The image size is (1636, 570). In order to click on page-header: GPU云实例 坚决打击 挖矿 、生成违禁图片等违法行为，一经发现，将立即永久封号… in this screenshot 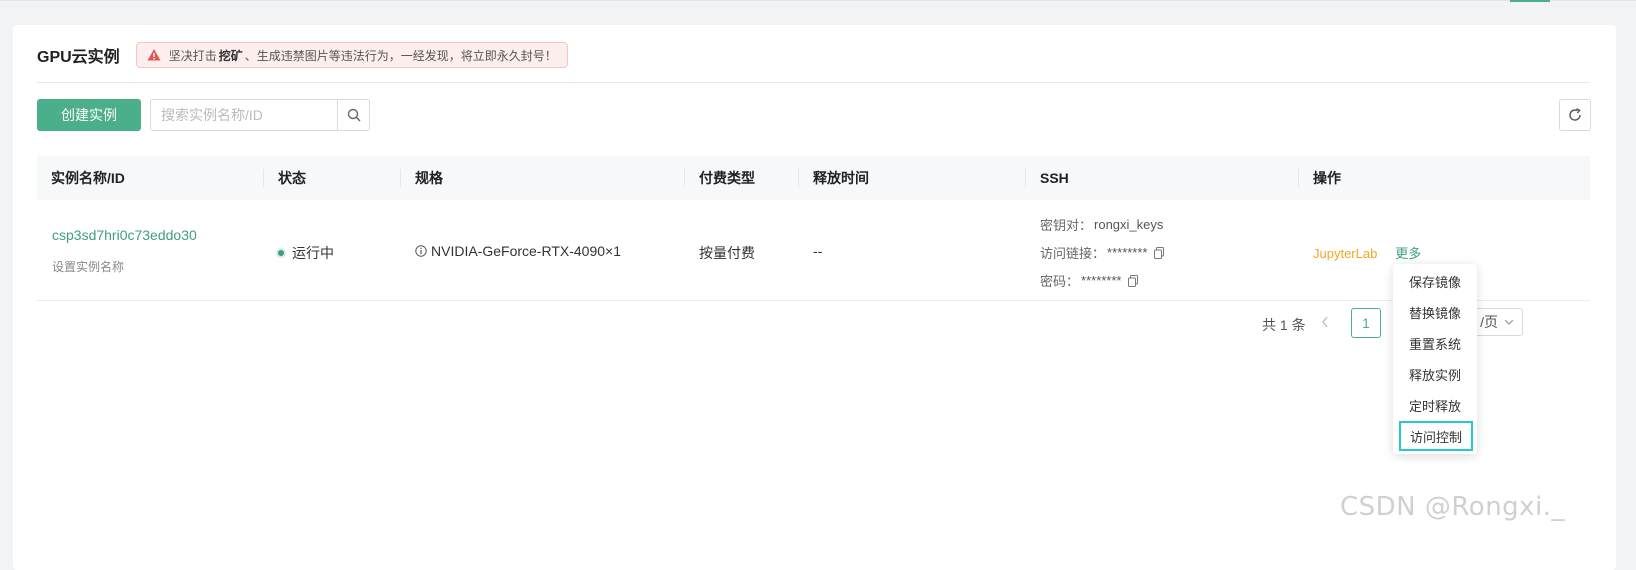, I will do `click(302, 55)`.